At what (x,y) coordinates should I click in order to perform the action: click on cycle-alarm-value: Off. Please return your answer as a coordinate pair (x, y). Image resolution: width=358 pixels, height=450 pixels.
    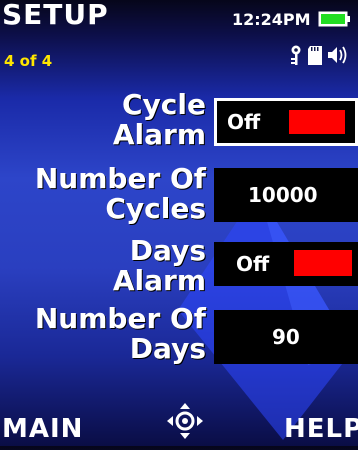
    Looking at the image, I should click on (244, 122).